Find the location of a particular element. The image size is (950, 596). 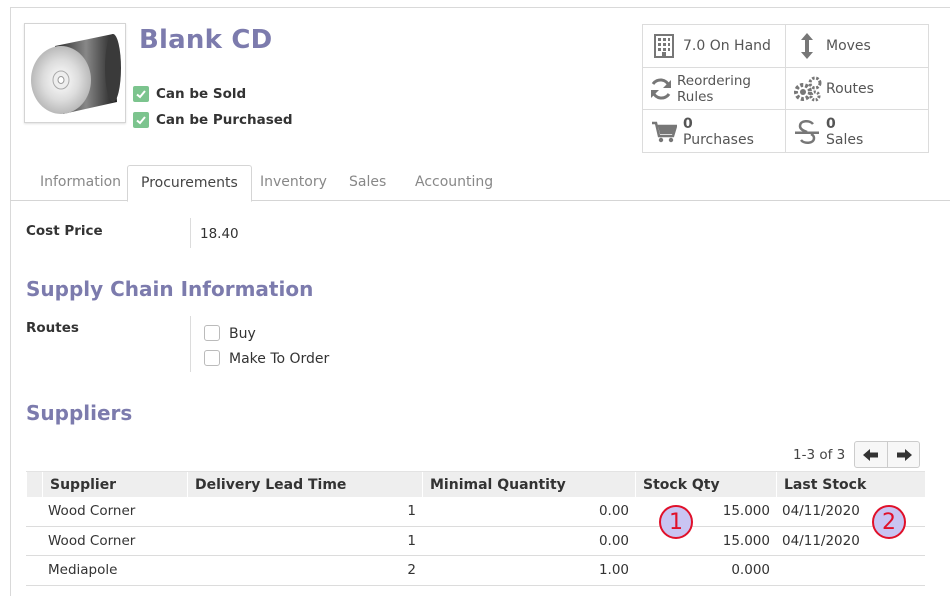

purchases-button: 0 Purchases is located at coordinates (714, 131).